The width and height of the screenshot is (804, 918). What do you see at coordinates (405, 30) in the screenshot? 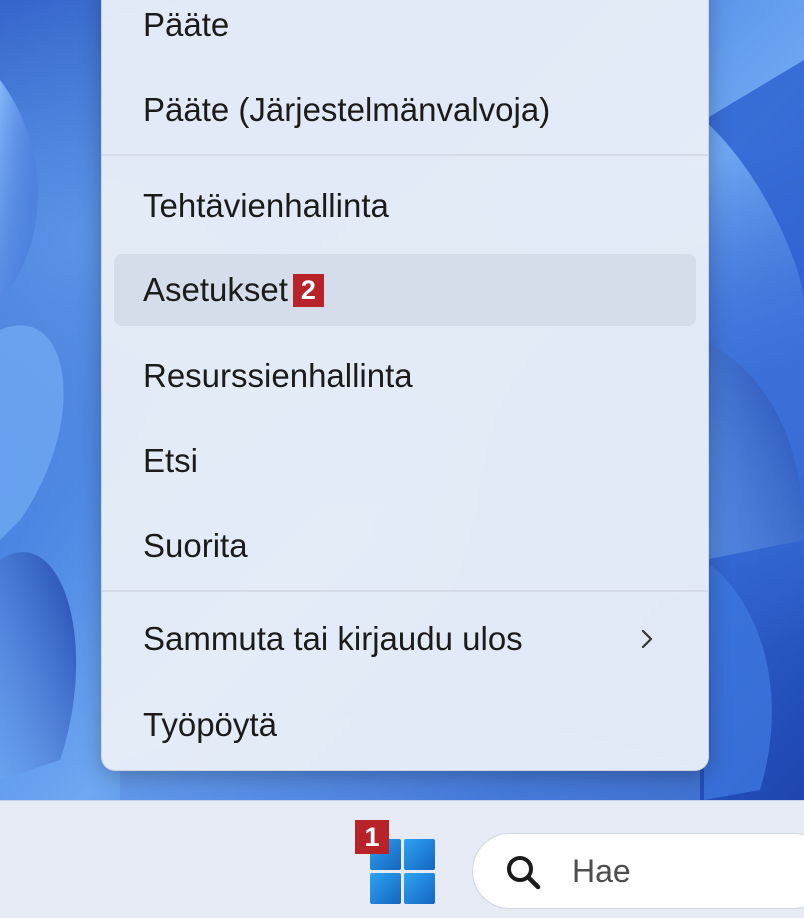
I see `menu-item-paate: Pääte` at bounding box center [405, 30].